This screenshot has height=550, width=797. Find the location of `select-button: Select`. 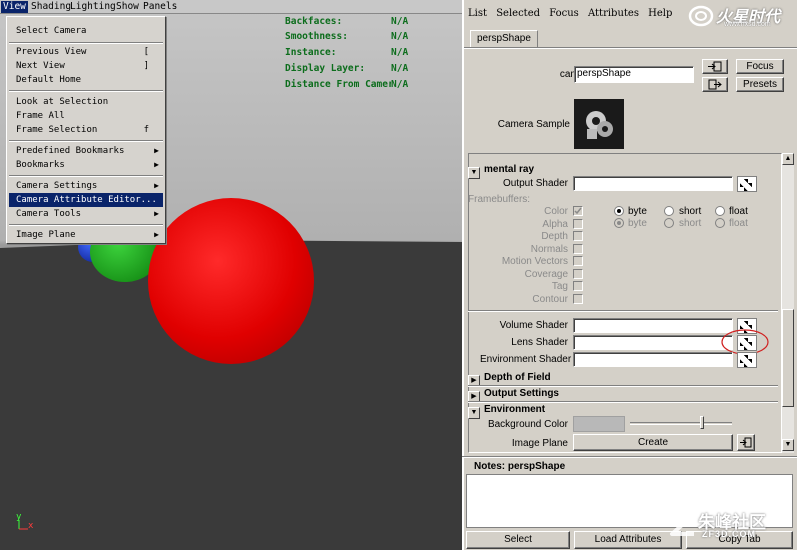

select-button: Select is located at coordinates (518, 540).